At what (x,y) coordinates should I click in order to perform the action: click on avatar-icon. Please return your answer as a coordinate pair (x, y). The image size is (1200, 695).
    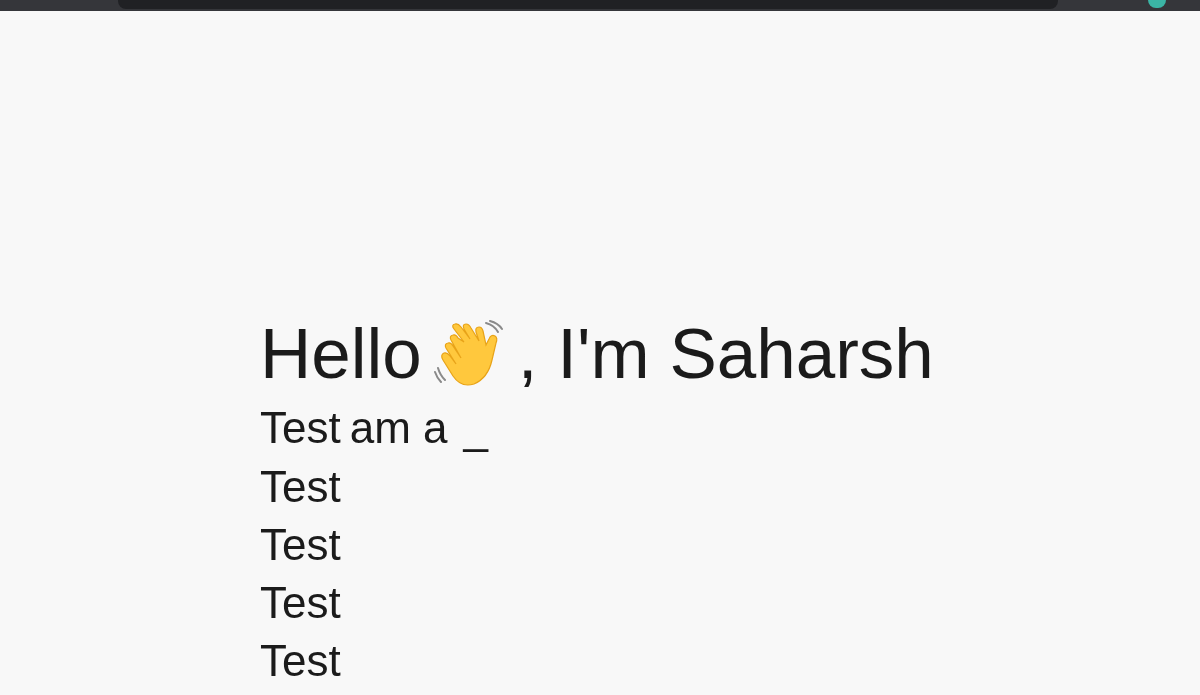
    Looking at the image, I should click on (1157, 4).